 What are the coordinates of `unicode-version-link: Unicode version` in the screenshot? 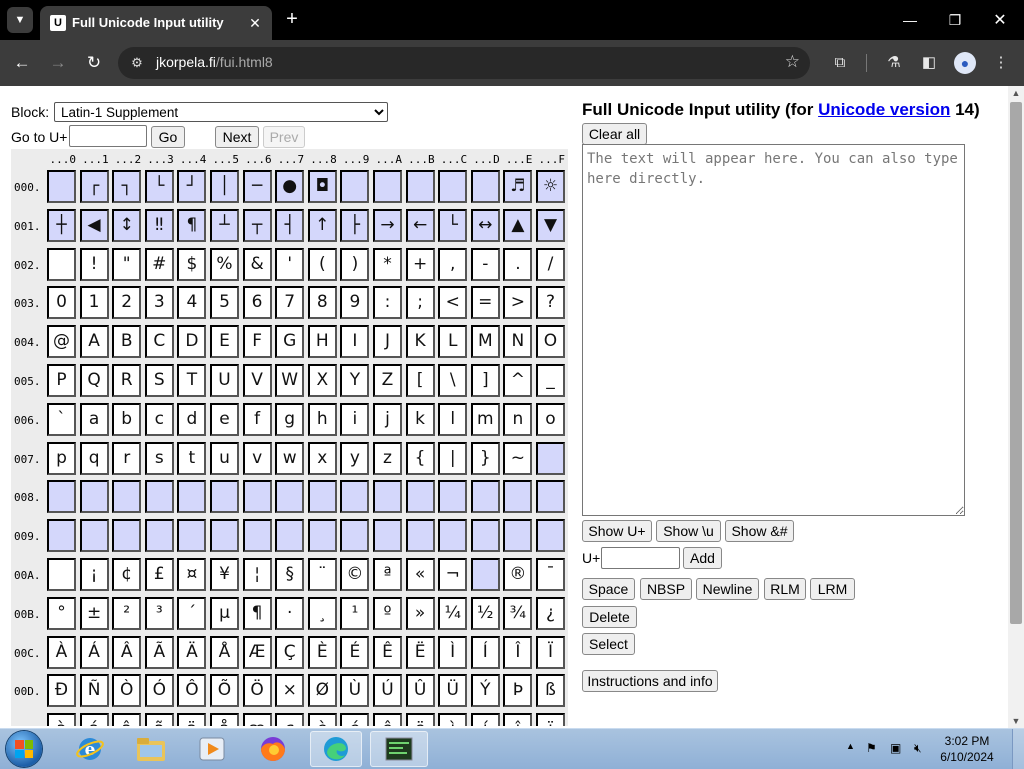 It's located at (884, 109).